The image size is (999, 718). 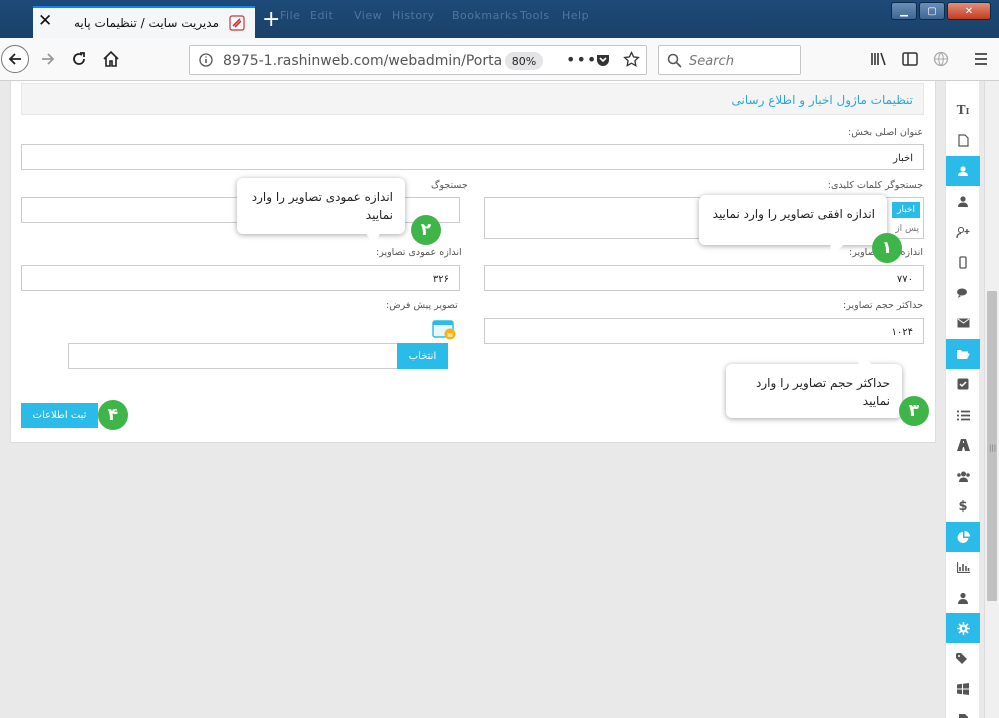 What do you see at coordinates (879, 59) in the screenshot?
I see `library-icon` at bounding box center [879, 59].